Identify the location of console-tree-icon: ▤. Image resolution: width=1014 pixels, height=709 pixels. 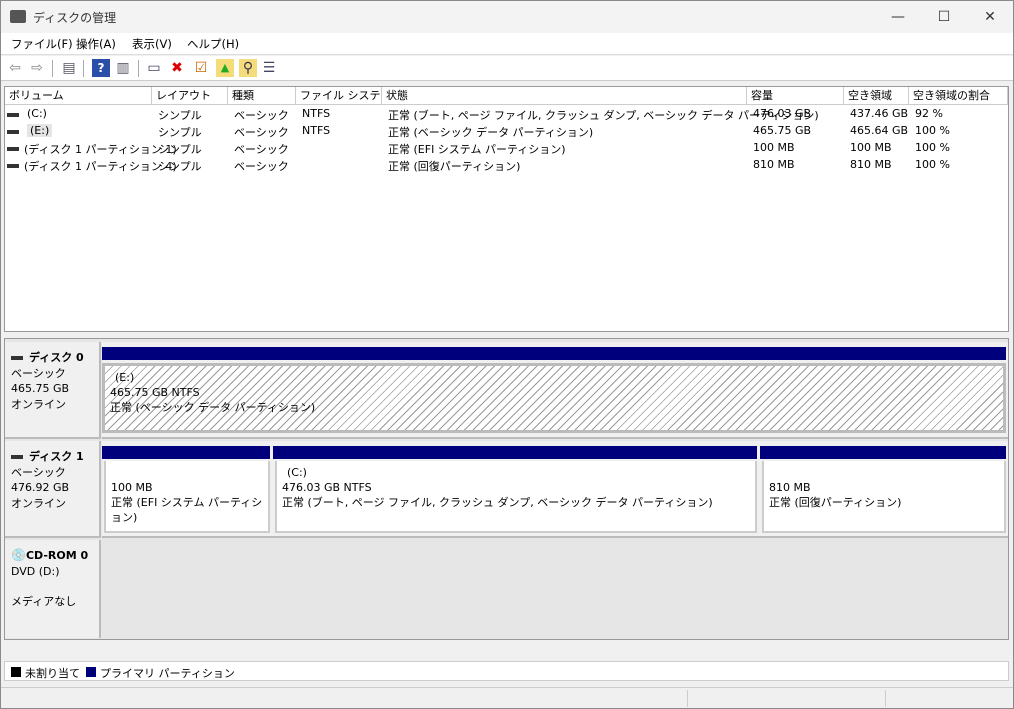
(69, 68).